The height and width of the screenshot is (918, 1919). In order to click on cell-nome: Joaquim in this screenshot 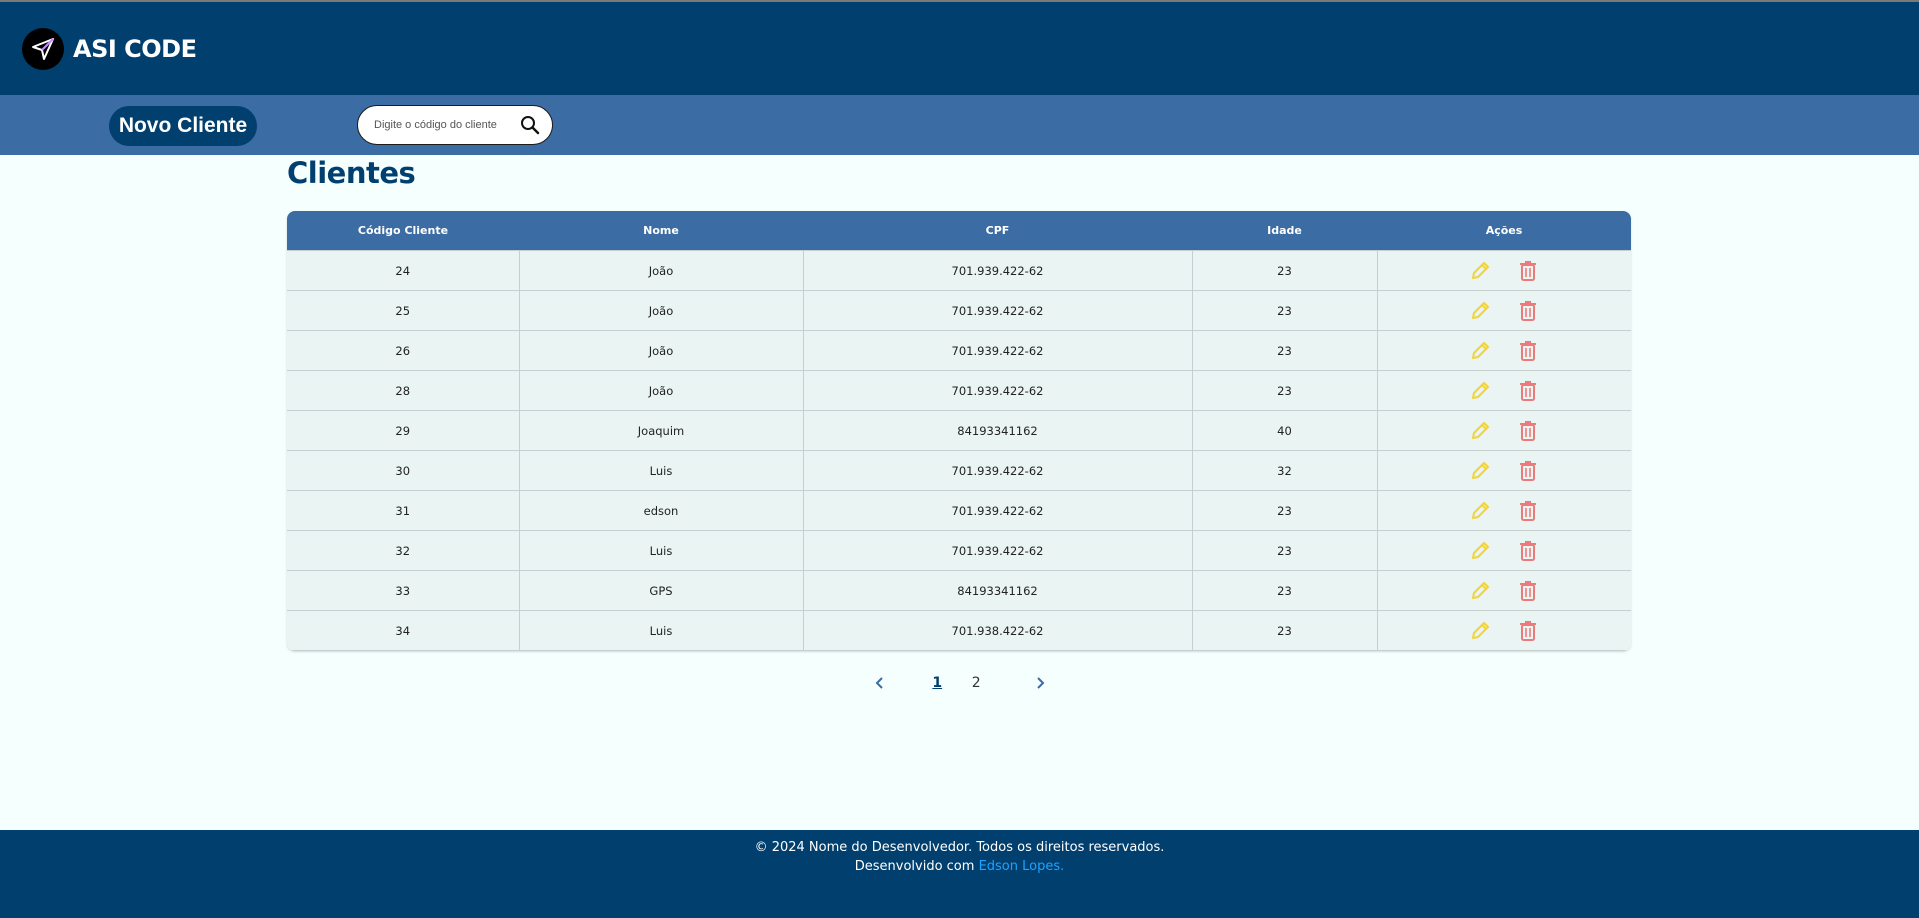, I will do `click(661, 430)`.